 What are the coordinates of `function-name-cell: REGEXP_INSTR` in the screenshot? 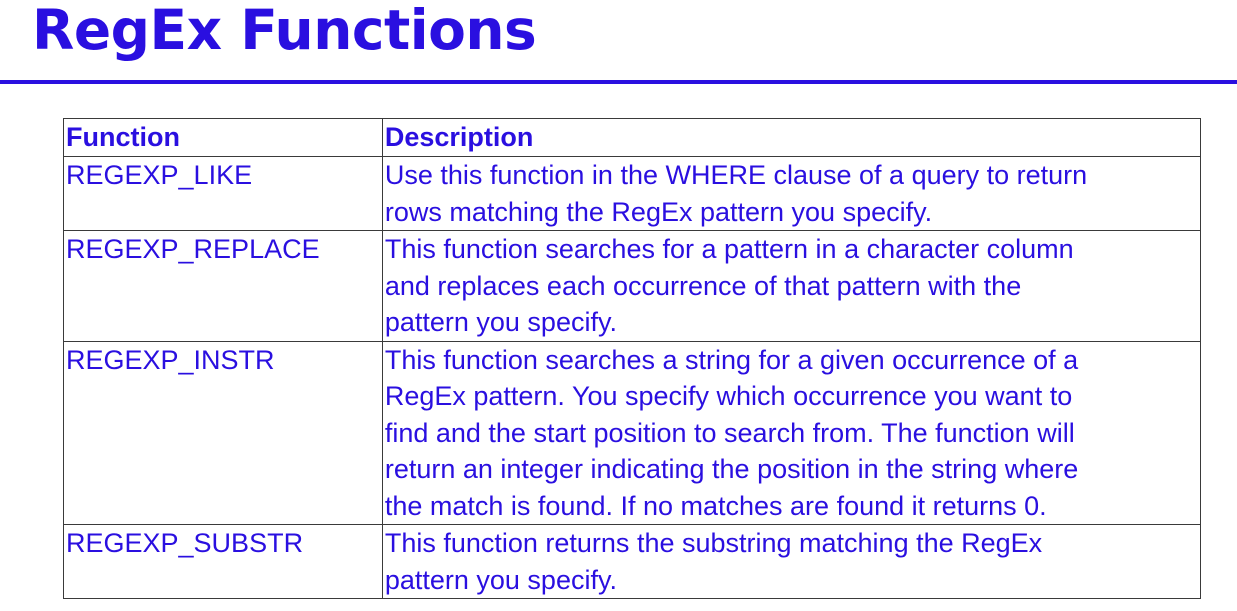 It's located at (223, 432).